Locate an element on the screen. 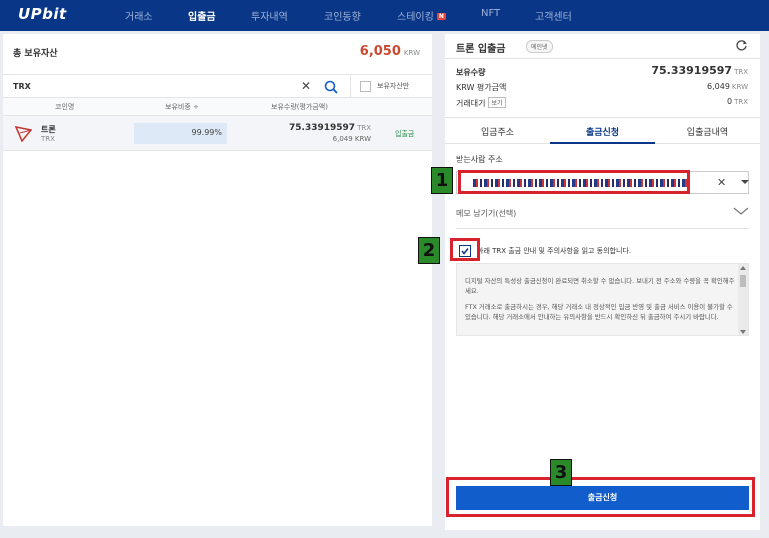  step-marker-2: 2 is located at coordinates (429, 250).